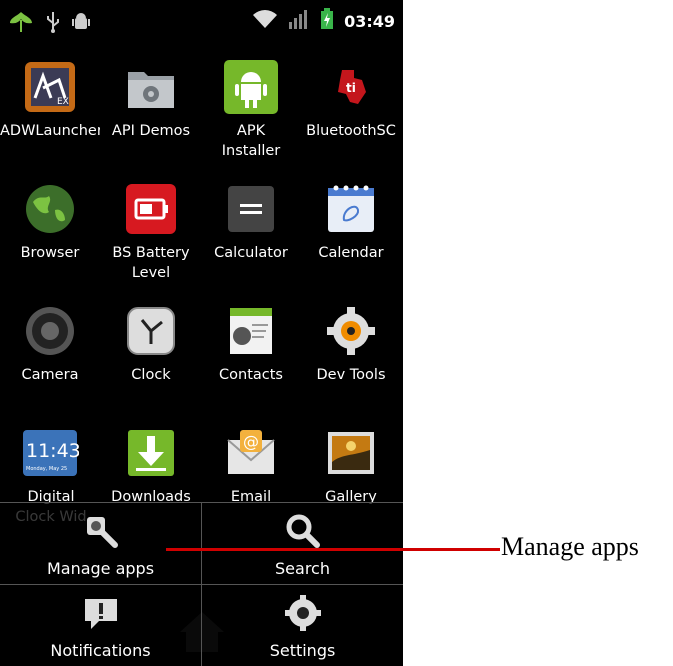  Describe the element at coordinates (351, 453) in the screenshot. I see `gallery-icon` at that location.